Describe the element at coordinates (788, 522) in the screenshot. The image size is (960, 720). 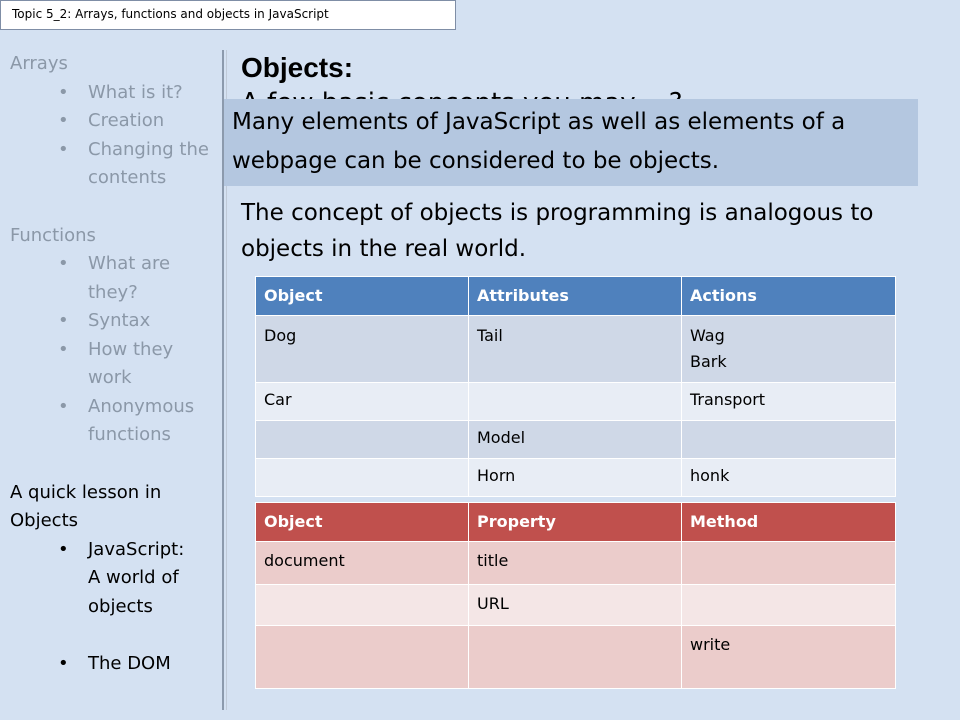
I see `table-header-cell: Method` at that location.